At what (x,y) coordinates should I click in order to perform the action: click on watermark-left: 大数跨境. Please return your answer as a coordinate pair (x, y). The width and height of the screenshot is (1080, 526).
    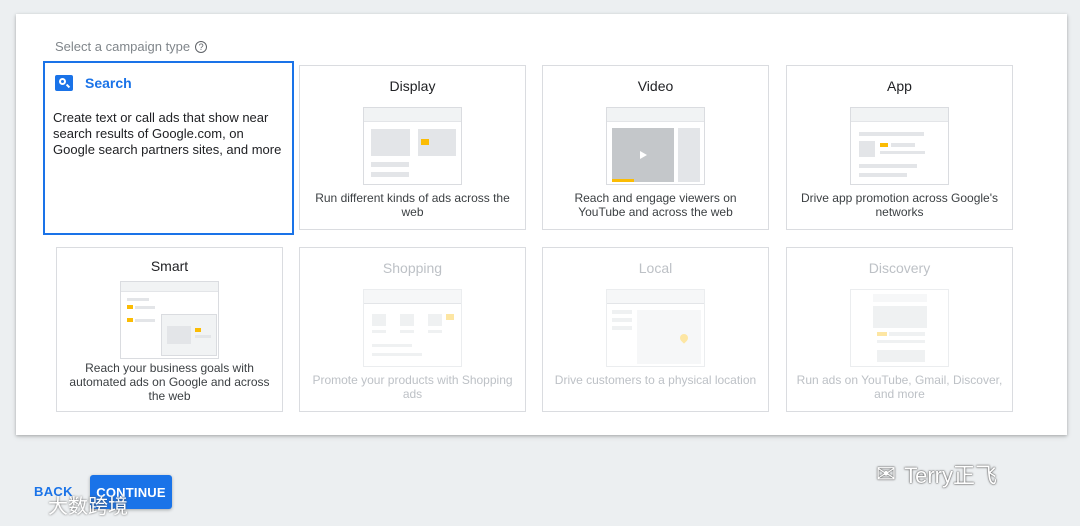
    Looking at the image, I should click on (68, 504).